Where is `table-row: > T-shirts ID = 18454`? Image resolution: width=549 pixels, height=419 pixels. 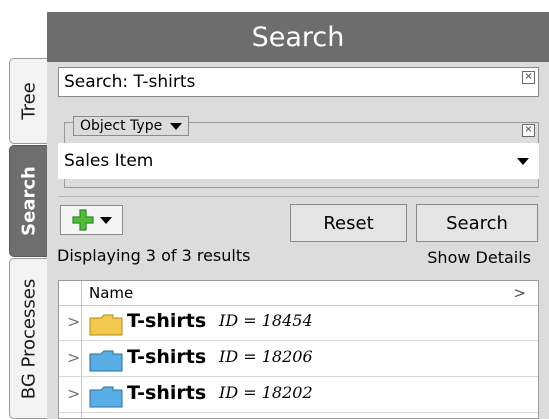 table-row: > T-shirts ID = 18454 is located at coordinates (298, 323).